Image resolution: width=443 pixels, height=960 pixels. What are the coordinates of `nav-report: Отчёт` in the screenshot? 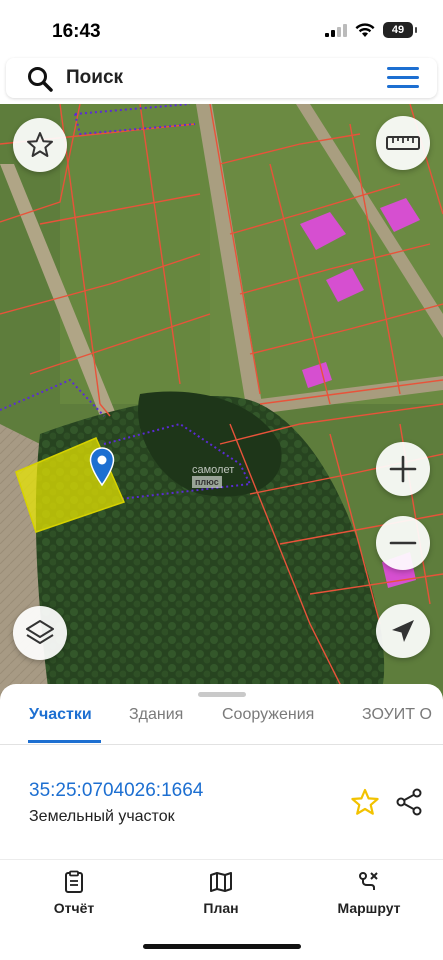 It's located at (74, 893).